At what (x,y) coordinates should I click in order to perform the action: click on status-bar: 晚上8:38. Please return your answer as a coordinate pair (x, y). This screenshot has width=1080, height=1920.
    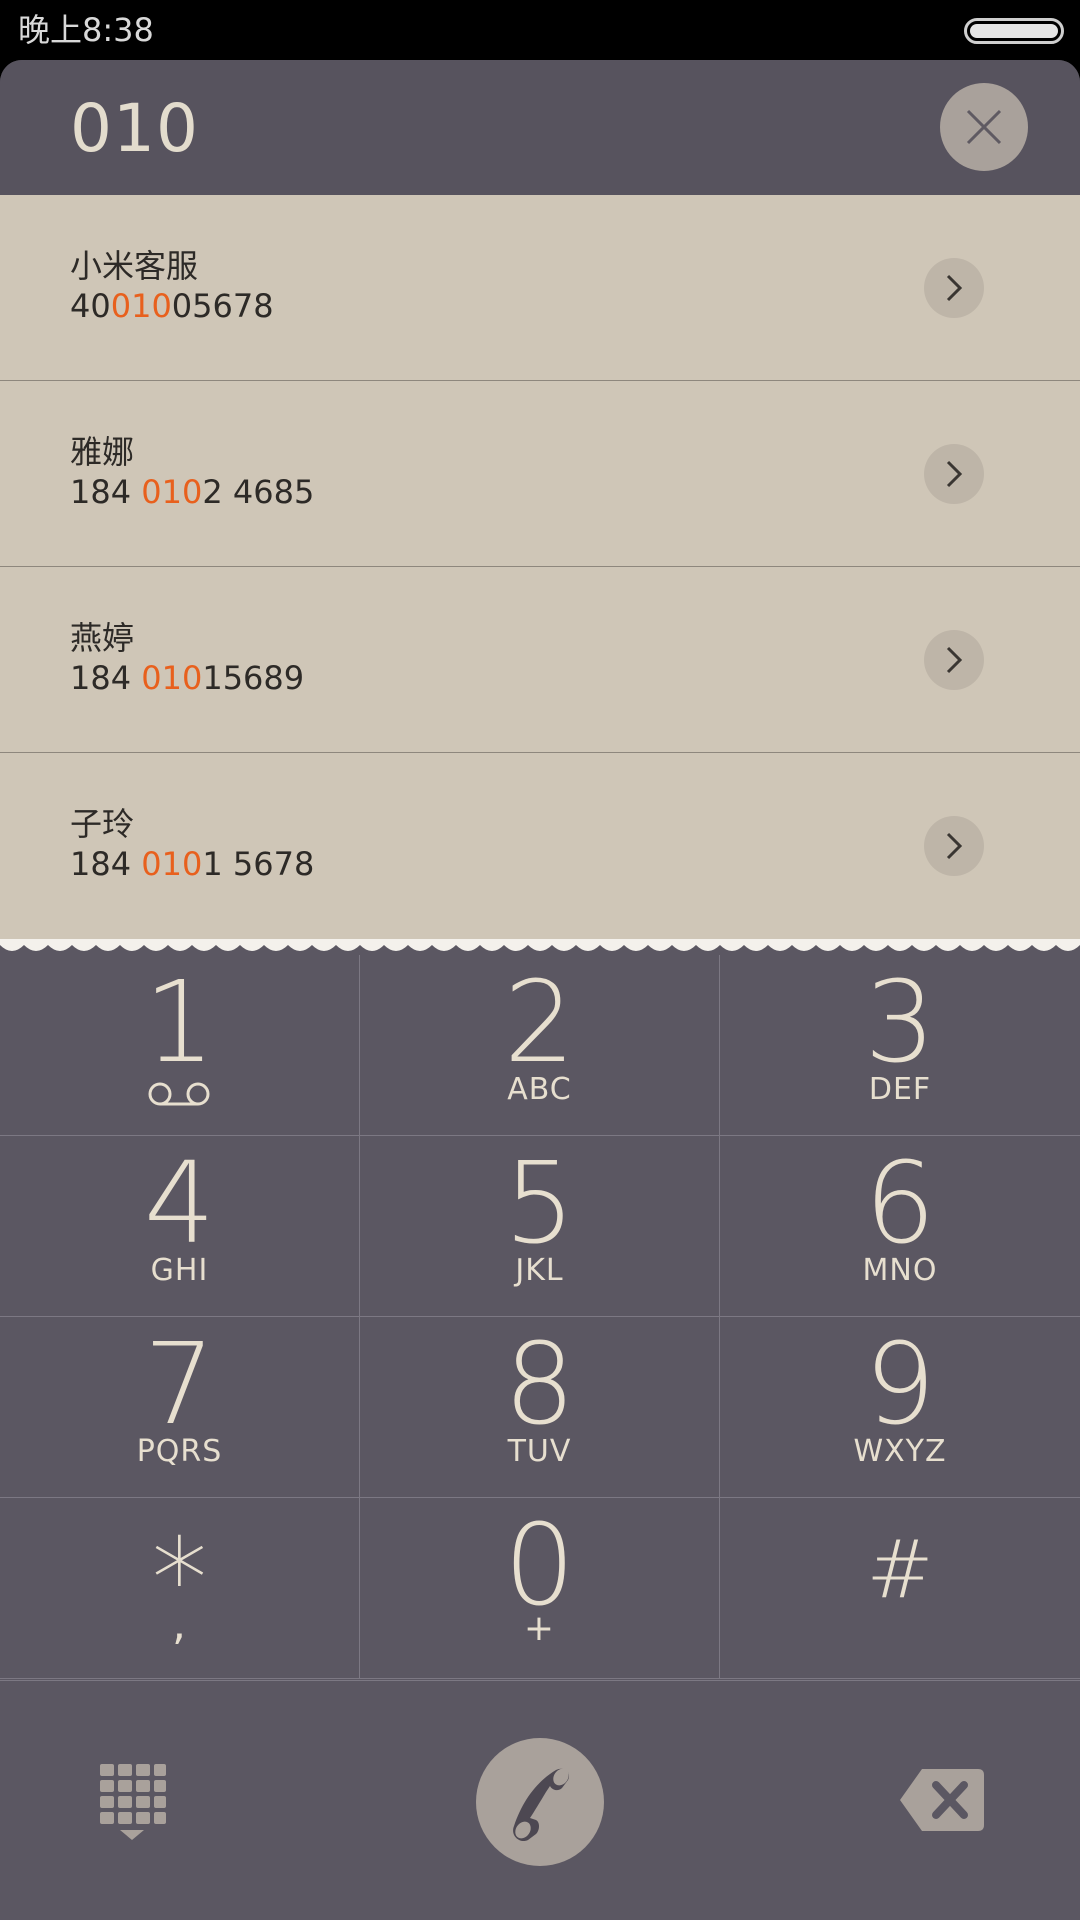
    Looking at the image, I should click on (540, 30).